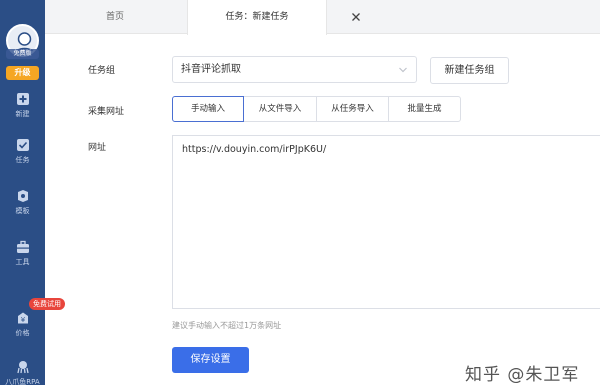 Image resolution: width=600 pixels, height=385 pixels. What do you see at coordinates (22, 253) in the screenshot?
I see `sidebar-item-tools: 工具` at bounding box center [22, 253].